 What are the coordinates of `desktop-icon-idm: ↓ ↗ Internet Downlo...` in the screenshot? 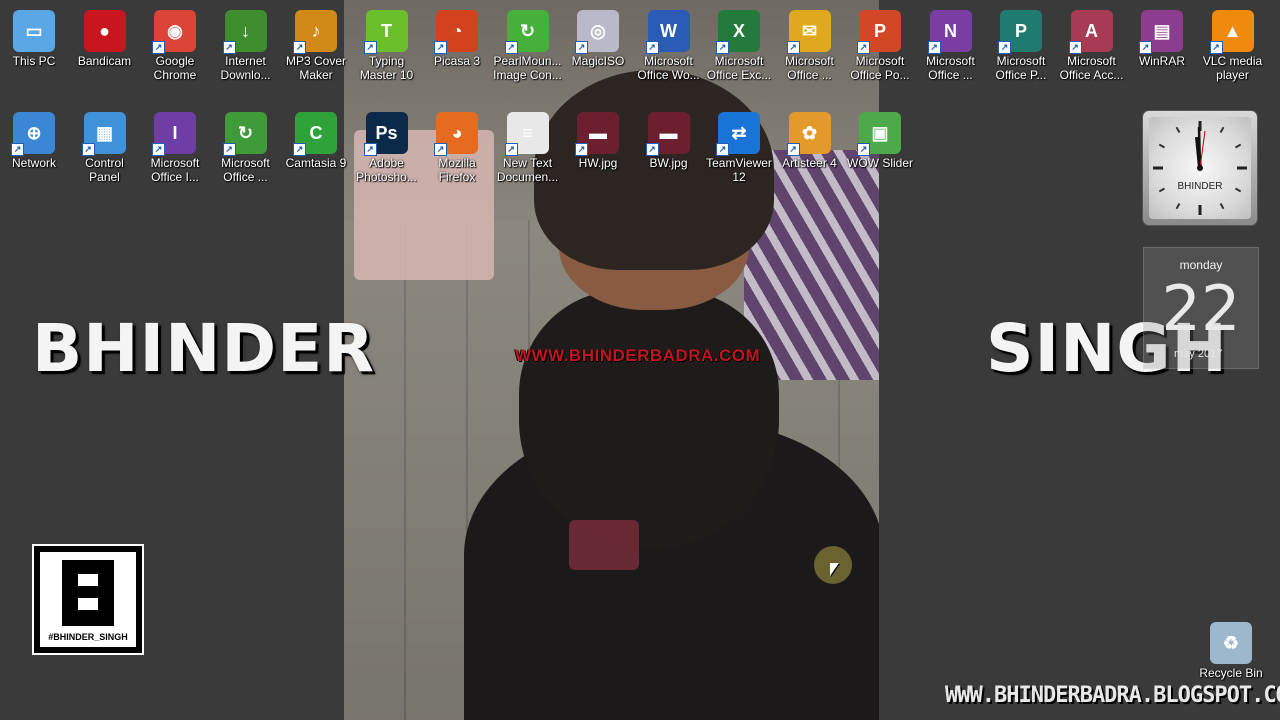 It's located at (246, 42).